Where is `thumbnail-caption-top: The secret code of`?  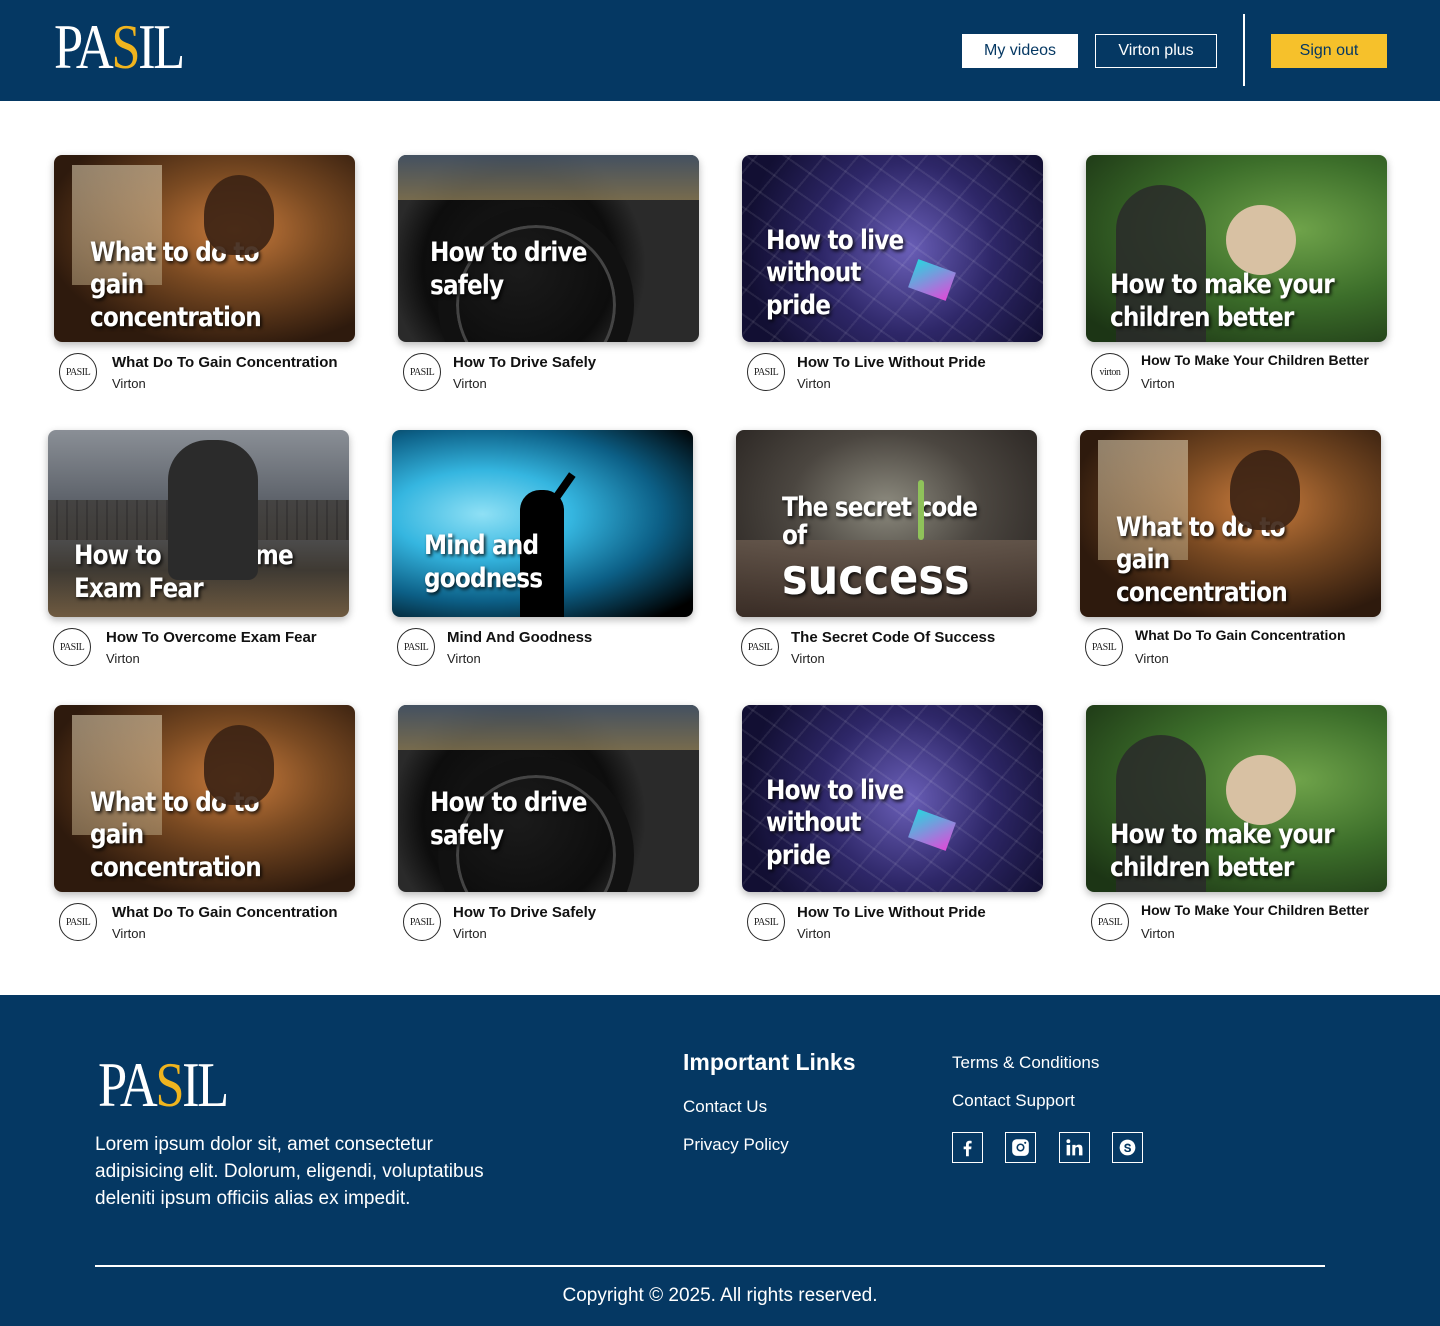
thumbnail-caption-top: The secret code of is located at coordinates (880, 521).